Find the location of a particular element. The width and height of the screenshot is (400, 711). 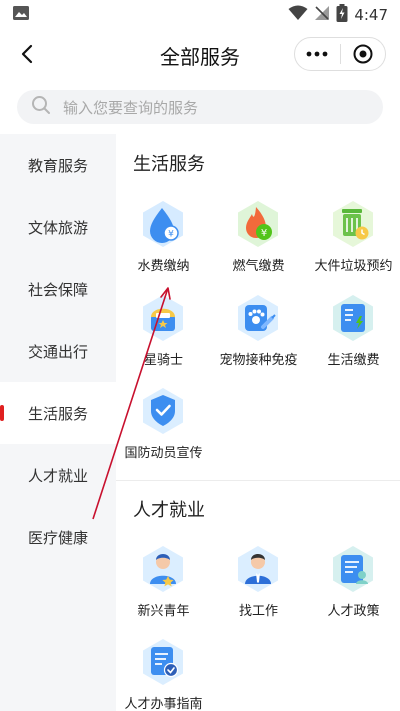

sidebar-item-social-security: 社会保障 is located at coordinates (58, 289).